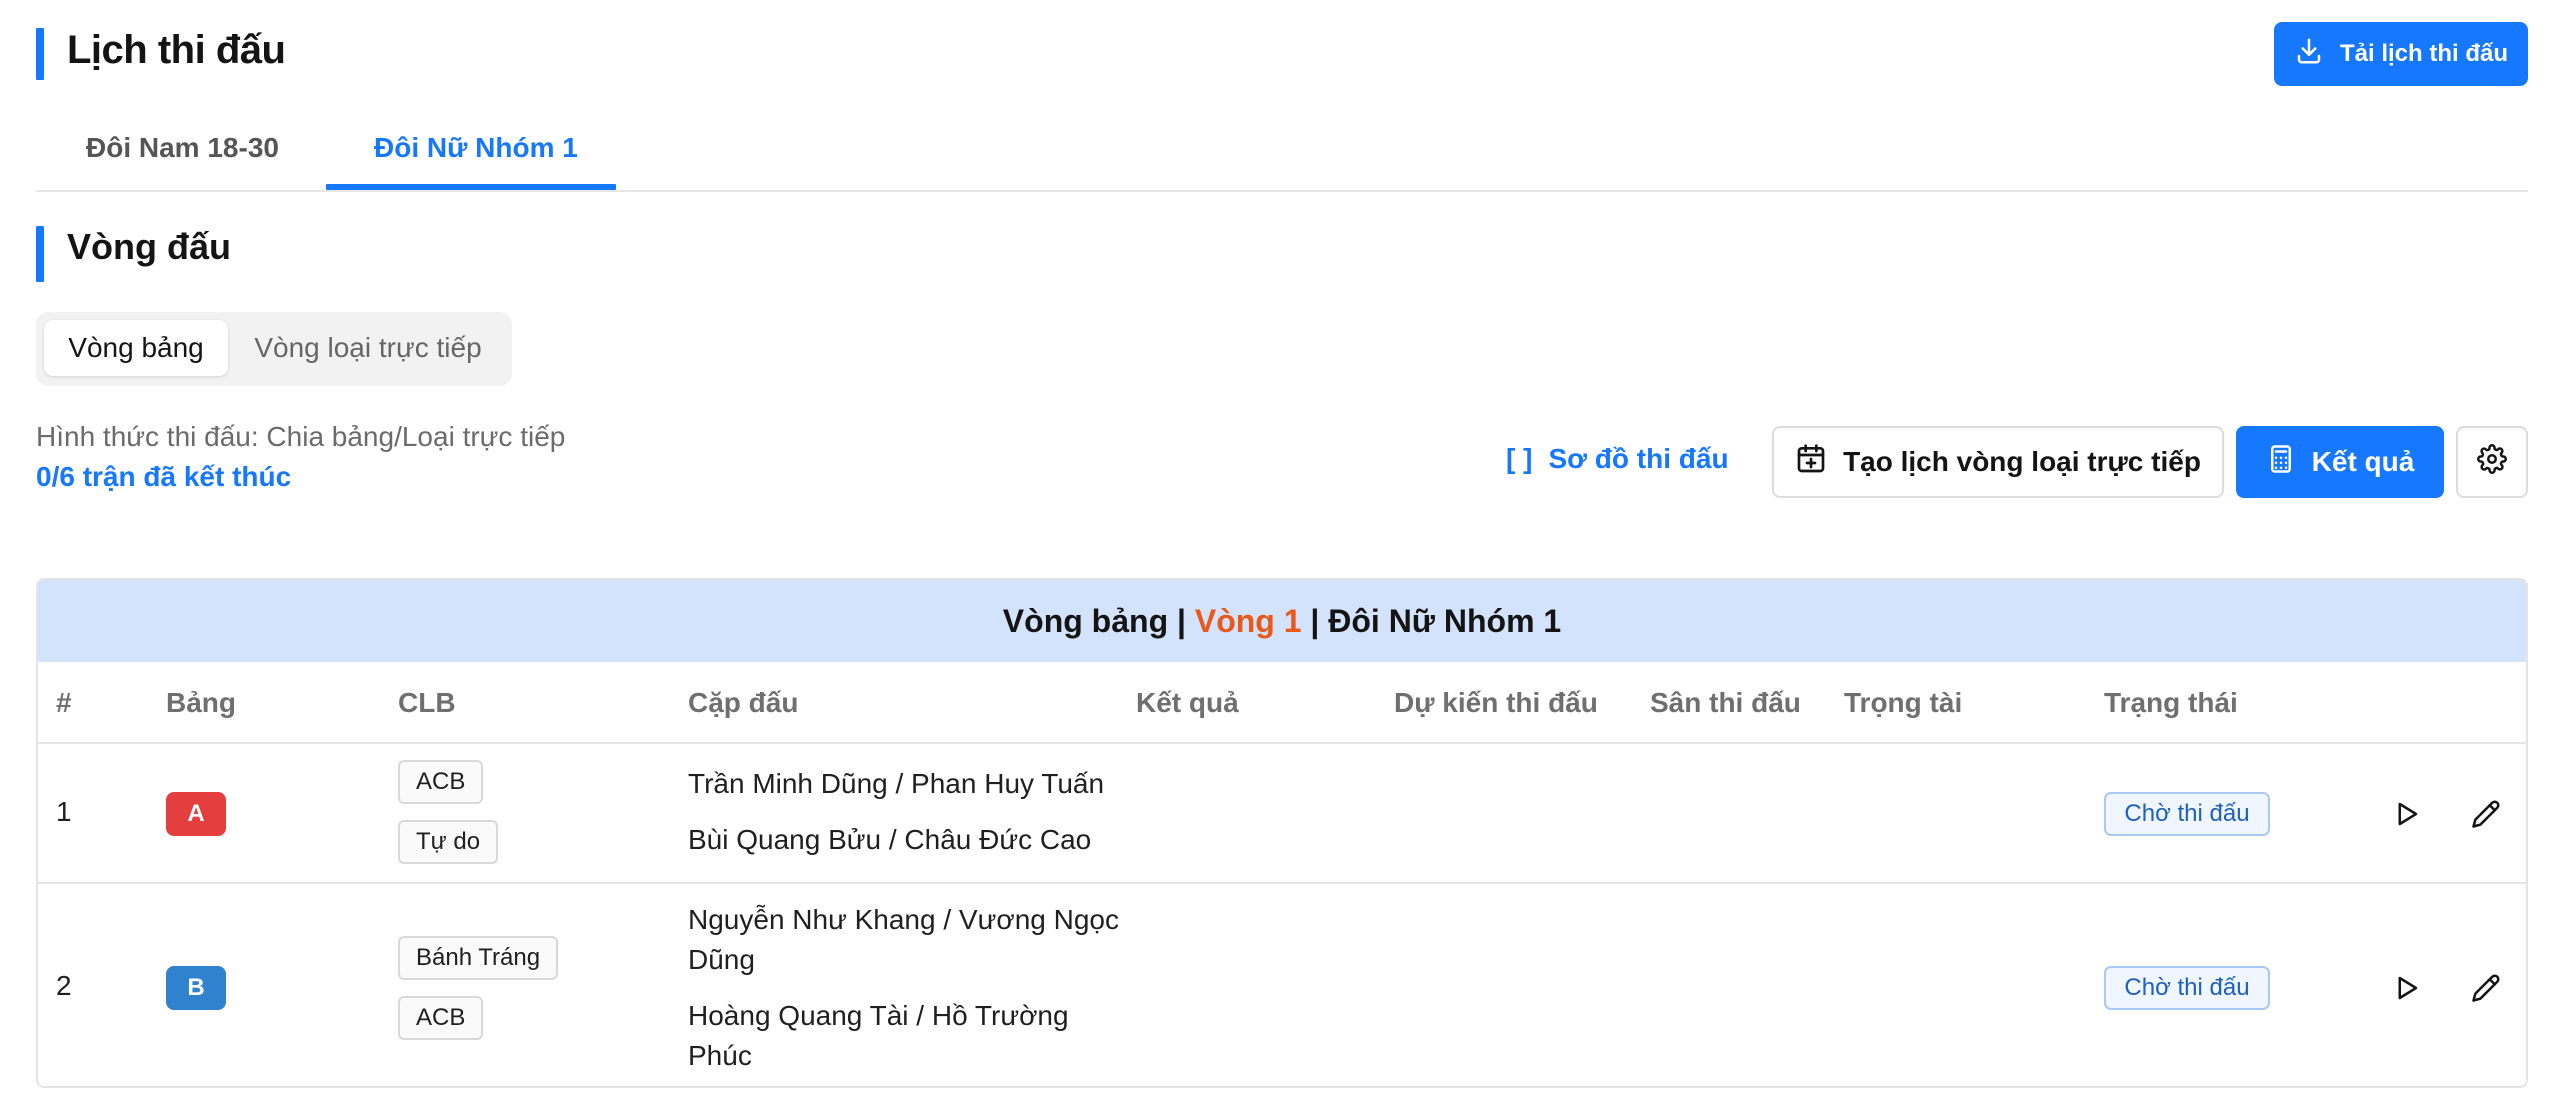 This screenshot has height=1112, width=2564. What do you see at coordinates (2309, 54) in the screenshot?
I see `download-icon` at bounding box center [2309, 54].